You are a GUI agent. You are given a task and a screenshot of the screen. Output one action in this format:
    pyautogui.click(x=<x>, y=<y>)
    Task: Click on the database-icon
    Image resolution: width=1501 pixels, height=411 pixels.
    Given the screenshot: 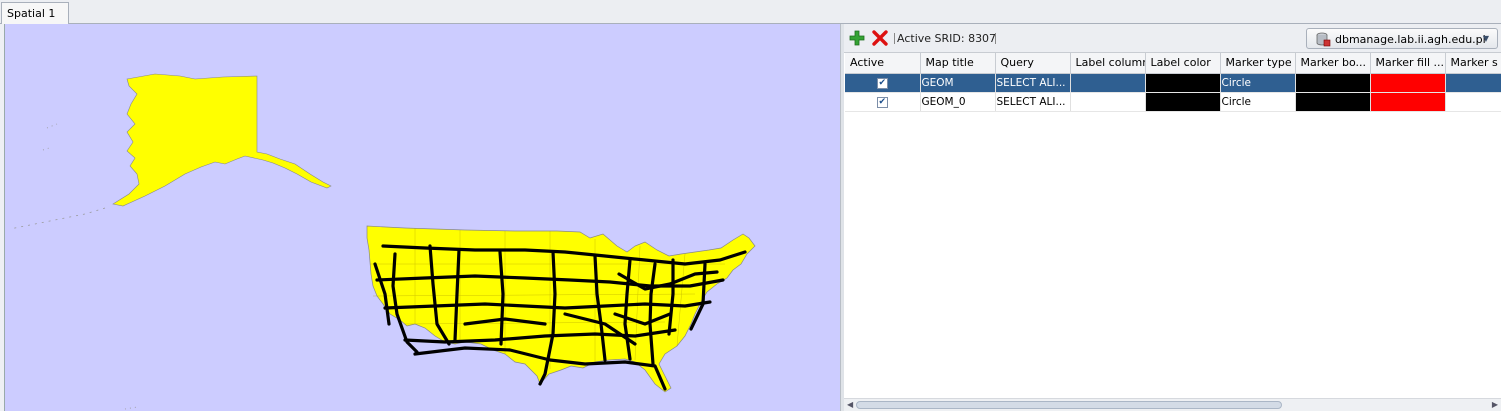 What is the action you would take?
    pyautogui.click(x=1323, y=40)
    